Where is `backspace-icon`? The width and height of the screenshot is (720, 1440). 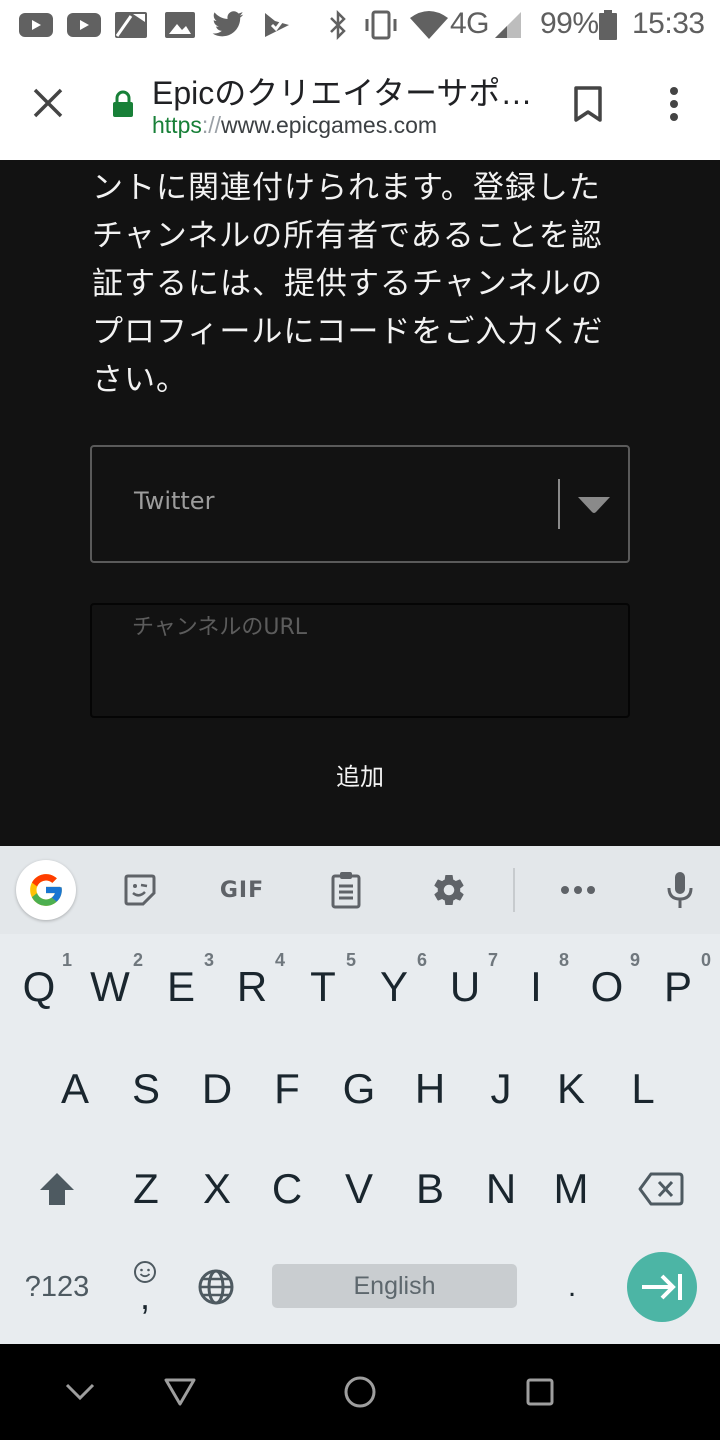 backspace-icon is located at coordinates (661, 1189).